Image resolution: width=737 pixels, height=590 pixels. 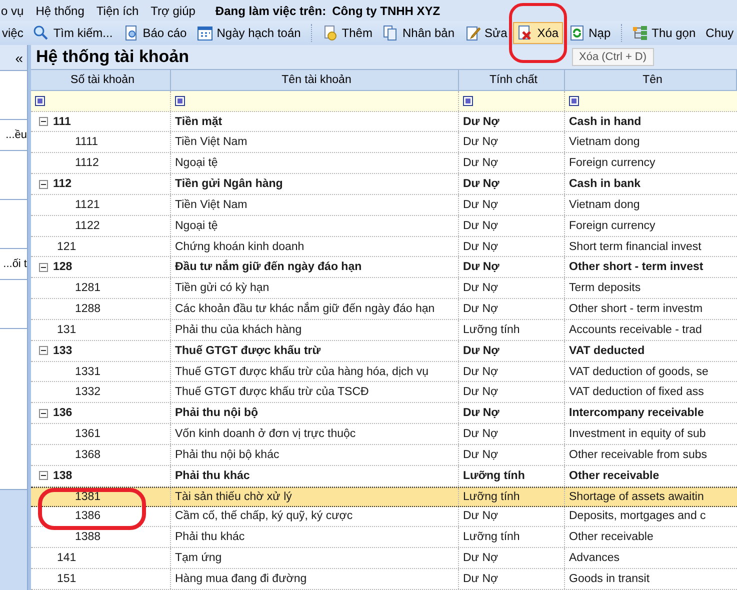 I want to click on menu-item: Hệ thống, so click(x=60, y=11).